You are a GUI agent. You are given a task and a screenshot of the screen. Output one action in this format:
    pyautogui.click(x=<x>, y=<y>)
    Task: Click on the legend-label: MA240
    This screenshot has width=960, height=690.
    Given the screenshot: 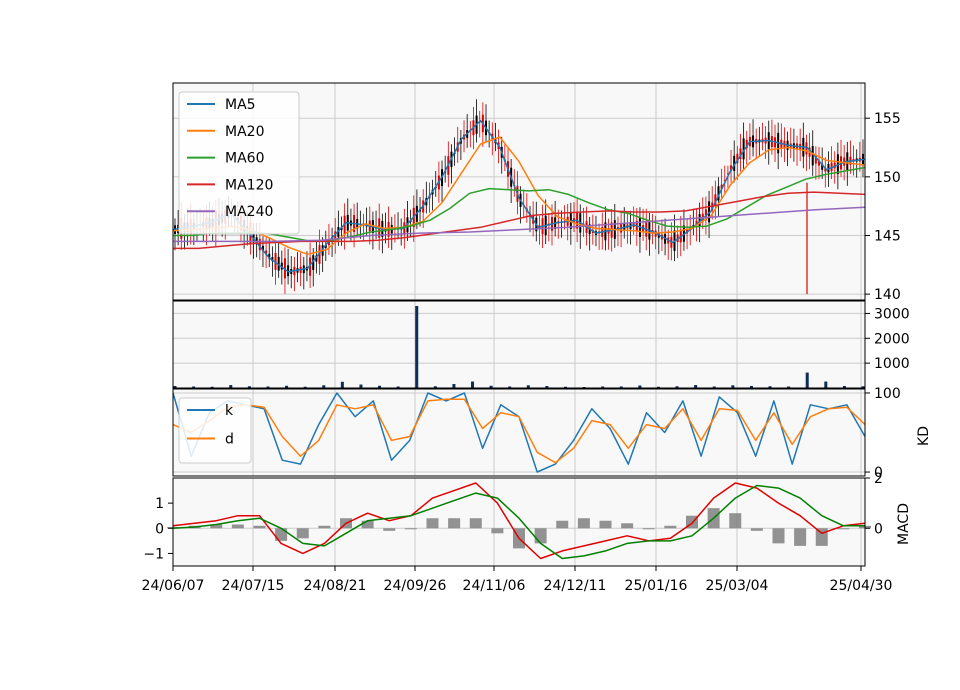 What is the action you would take?
    pyautogui.click(x=249, y=212)
    